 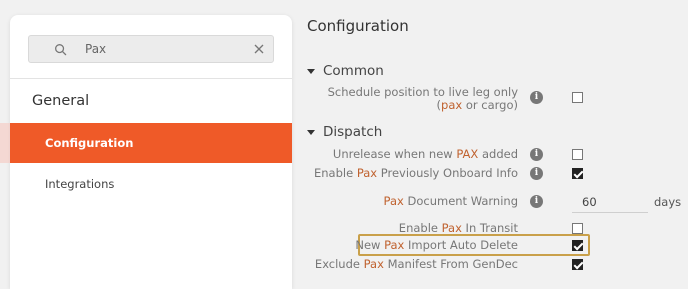 I want to click on label-text: Previously Onboard Info, so click(x=447, y=173).